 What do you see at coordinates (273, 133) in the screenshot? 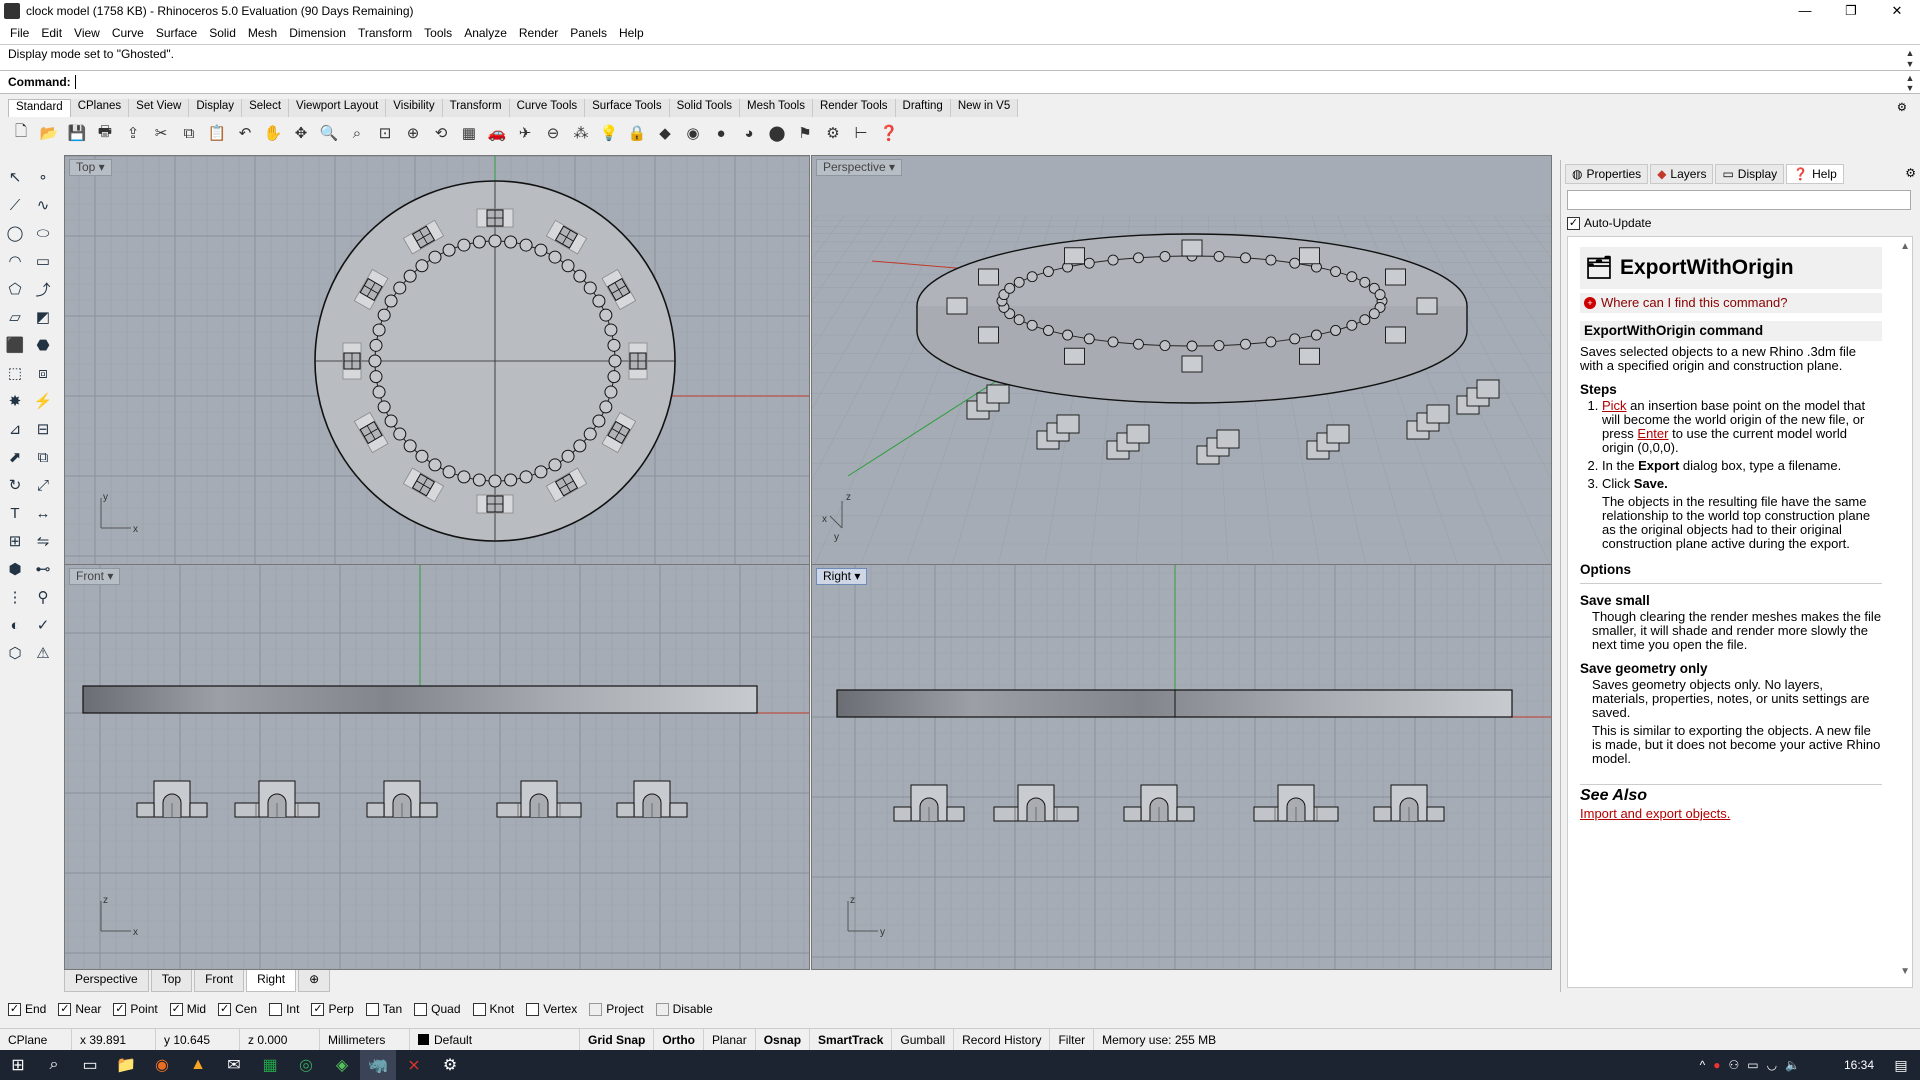
I see `pan-icon: ✋` at bounding box center [273, 133].